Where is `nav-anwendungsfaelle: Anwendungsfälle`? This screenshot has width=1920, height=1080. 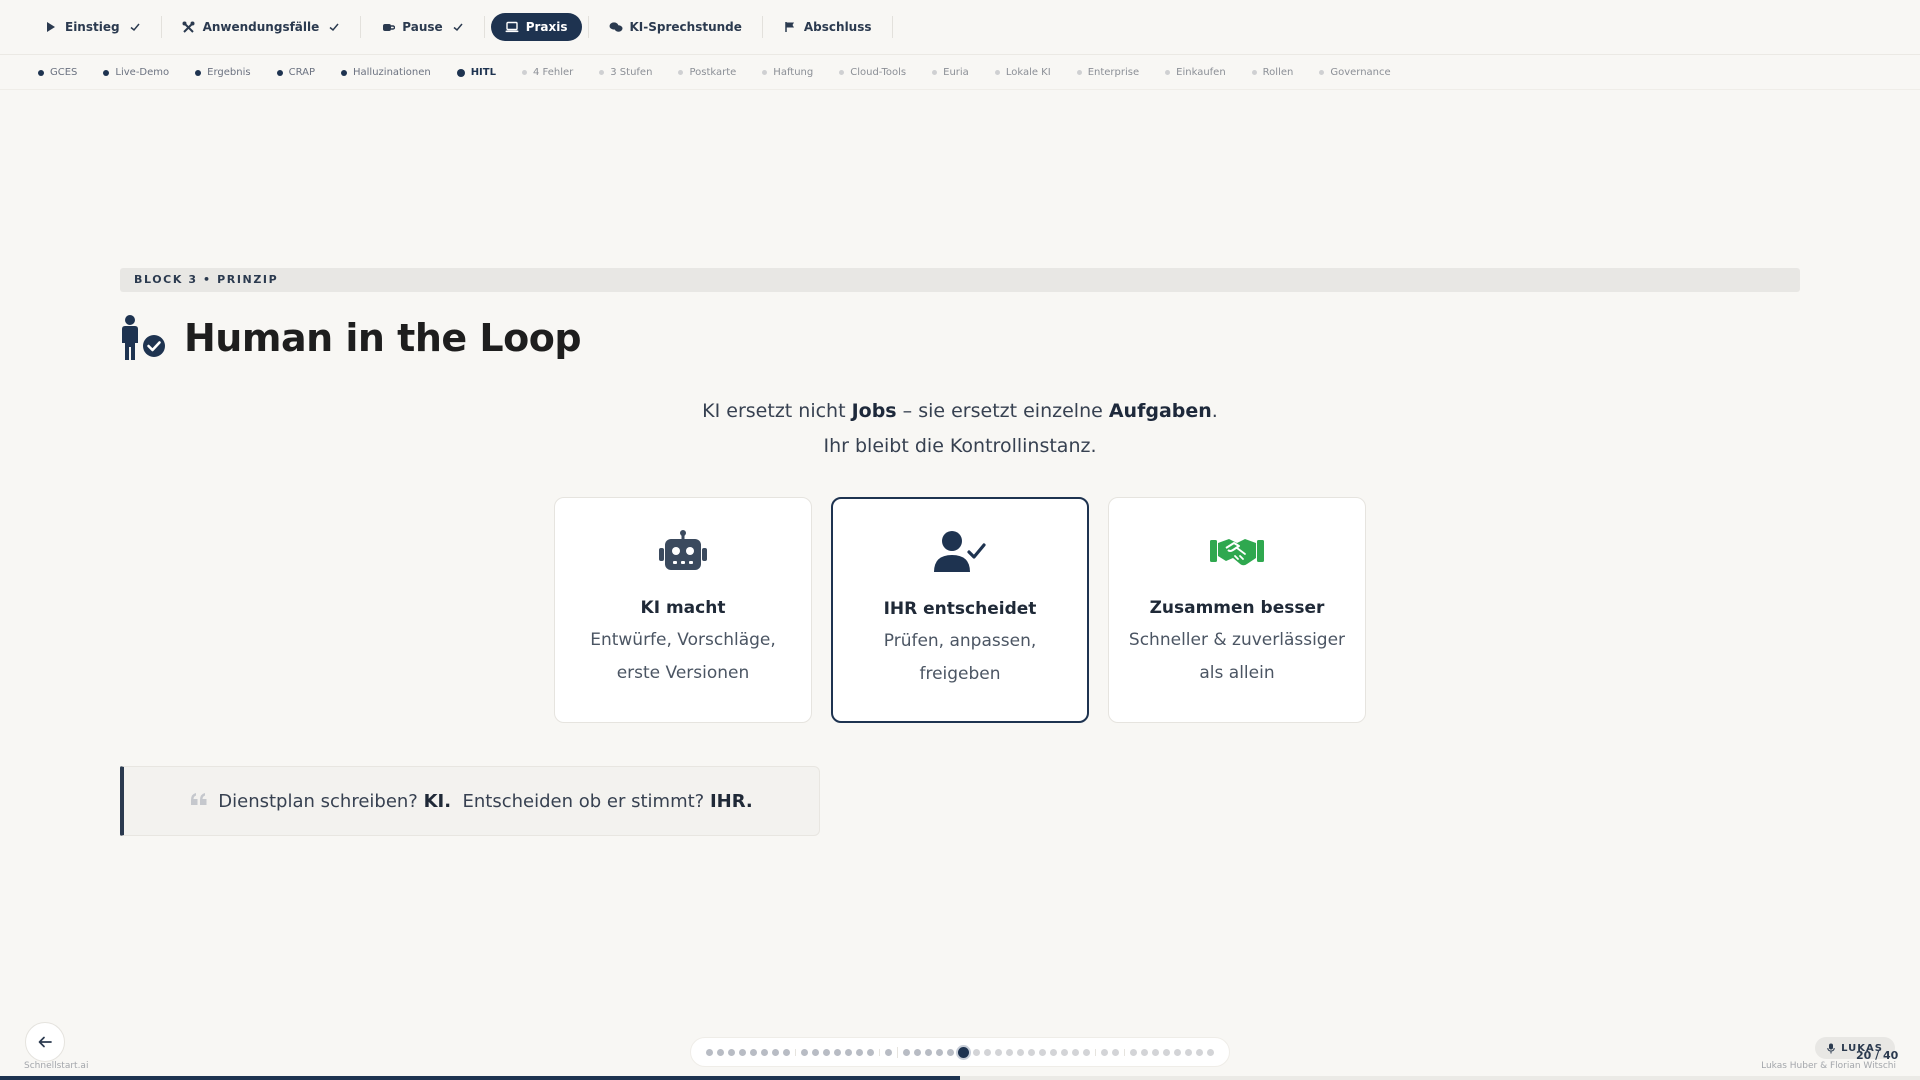
nav-anwendungsfaelle: Anwendungsfälle is located at coordinates (261, 27).